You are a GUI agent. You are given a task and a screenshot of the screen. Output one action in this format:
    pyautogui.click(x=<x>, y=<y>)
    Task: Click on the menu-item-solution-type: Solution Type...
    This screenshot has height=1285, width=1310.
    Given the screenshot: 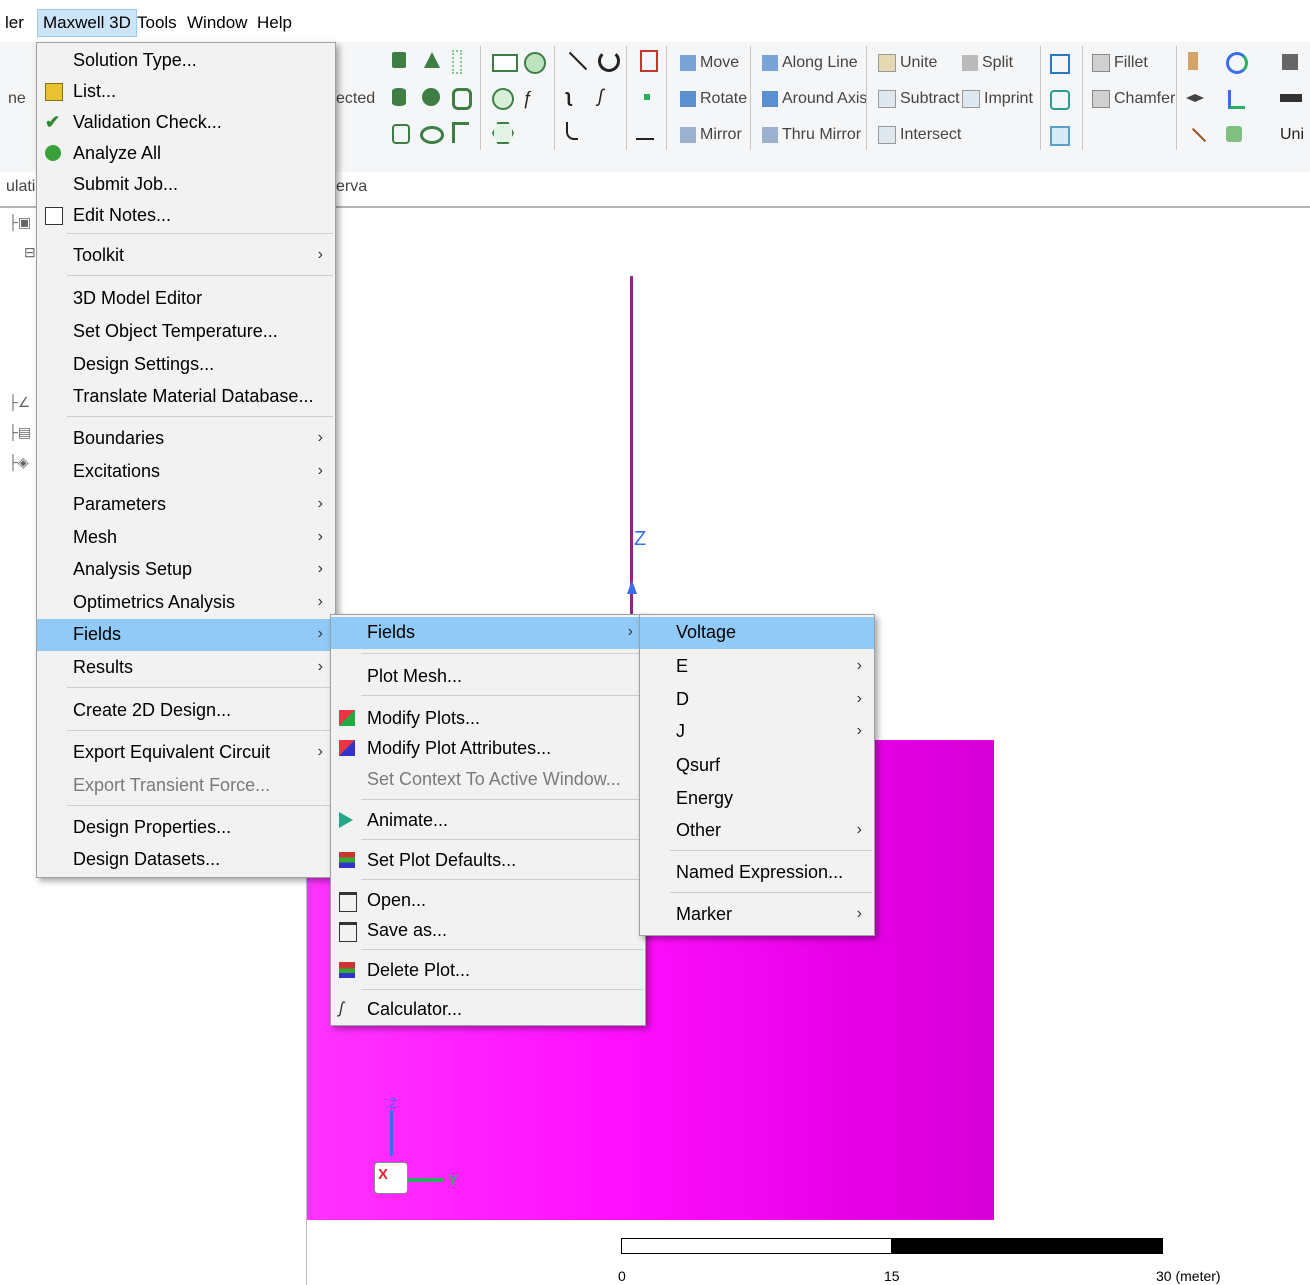 What is the action you would take?
    pyautogui.click(x=186, y=60)
    